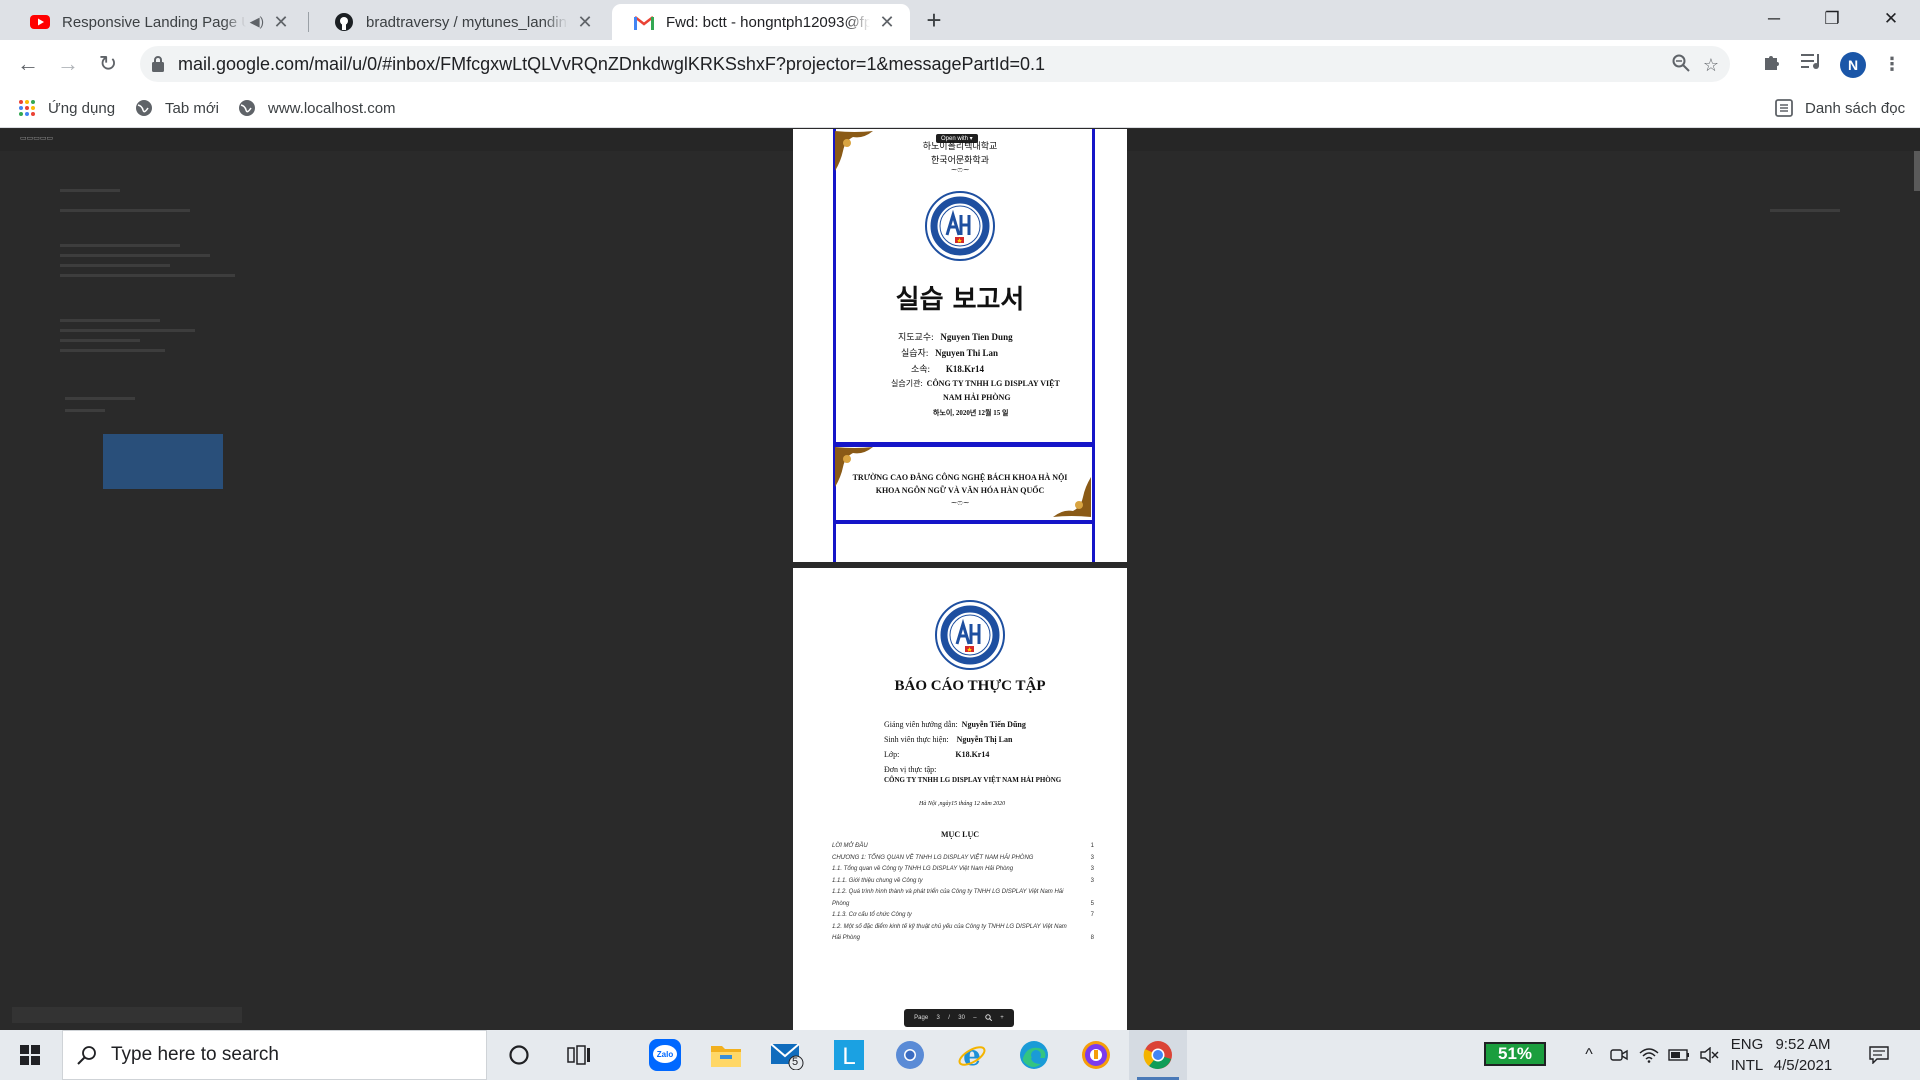  Describe the element at coordinates (1709, 1055) in the screenshot. I see `volume-muted-icon` at that location.